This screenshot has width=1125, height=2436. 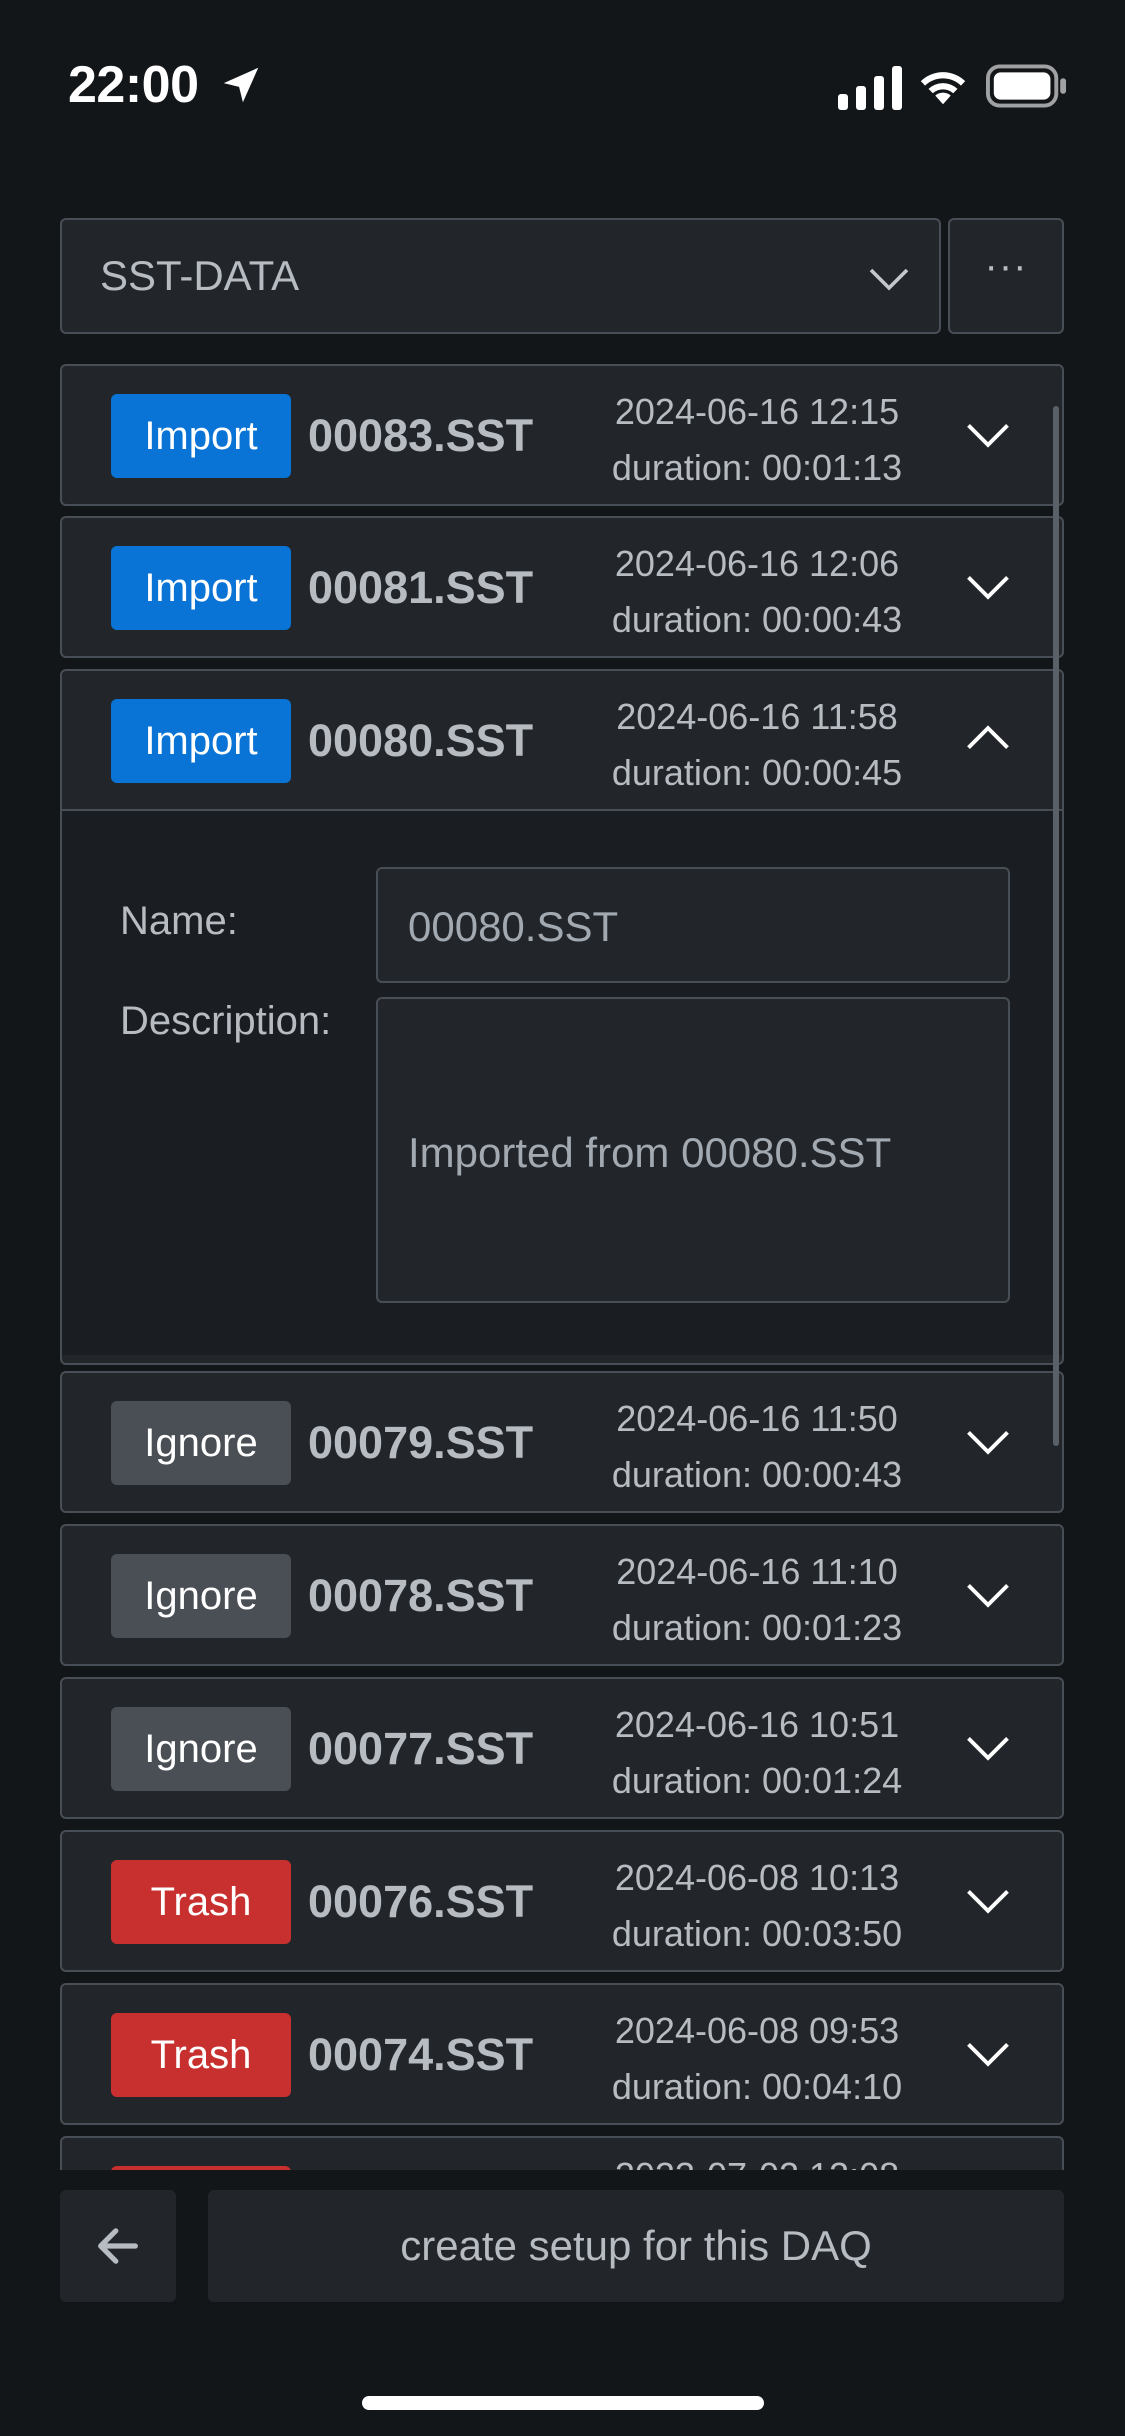 I want to click on file-date: 2024-06-08 09:53, so click(x=757, y=2030).